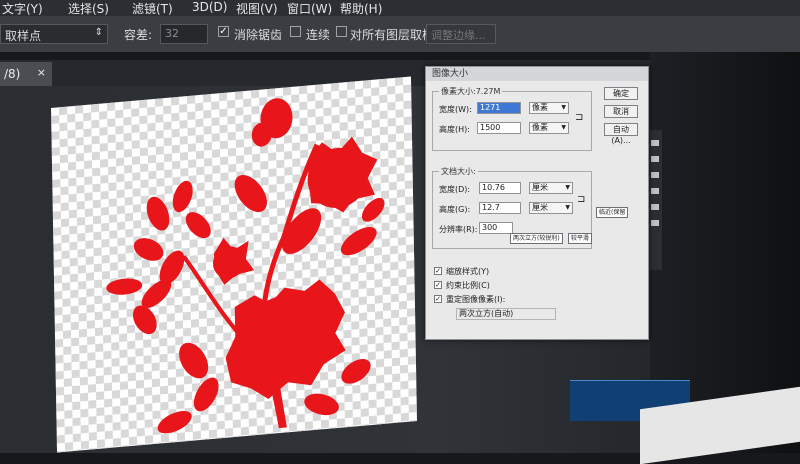 The image size is (800, 464). I want to click on tolerance-label: 容差:, so click(138, 35).